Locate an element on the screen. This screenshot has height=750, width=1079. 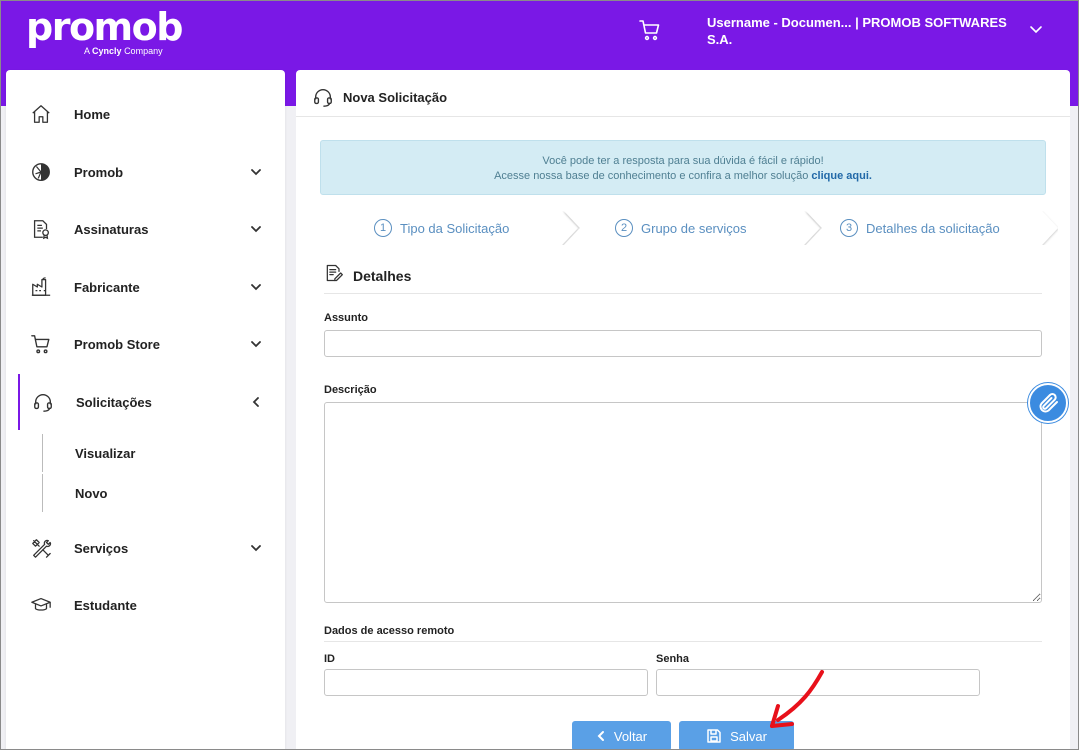
sidebar-item-fabricante: Fabricante is located at coordinates (145, 287).